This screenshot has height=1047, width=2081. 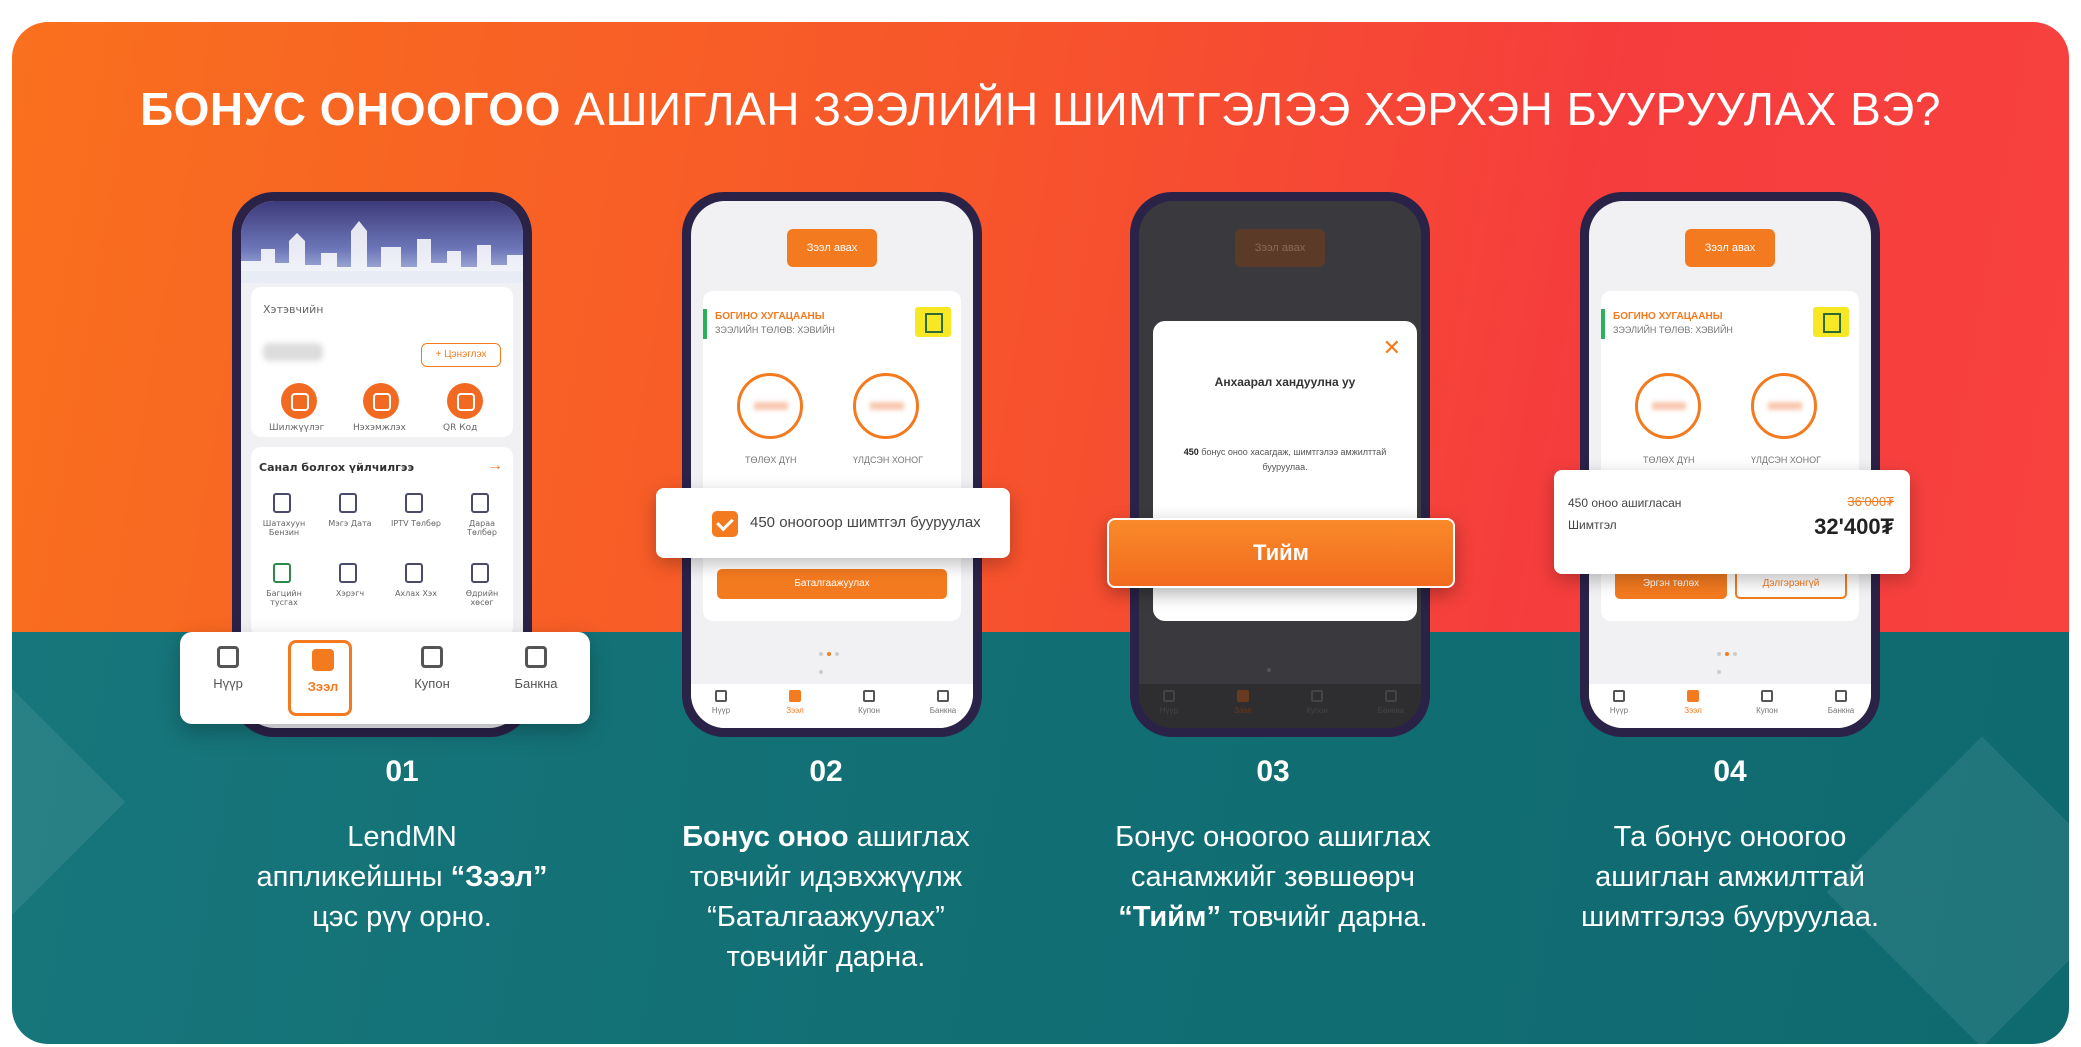 I want to click on wallet-label: Хэтэвчийн, so click(x=293, y=309).